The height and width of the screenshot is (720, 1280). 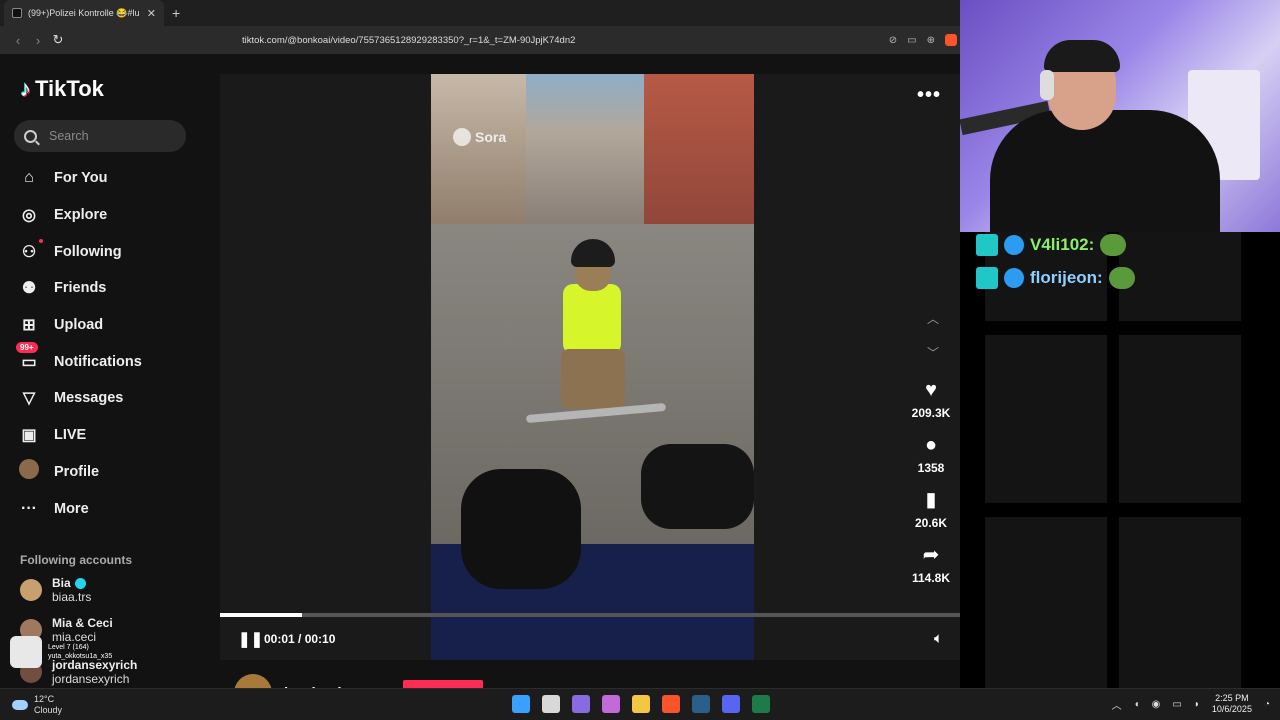 What do you see at coordinates (443, 684) in the screenshot?
I see `follow-button` at bounding box center [443, 684].